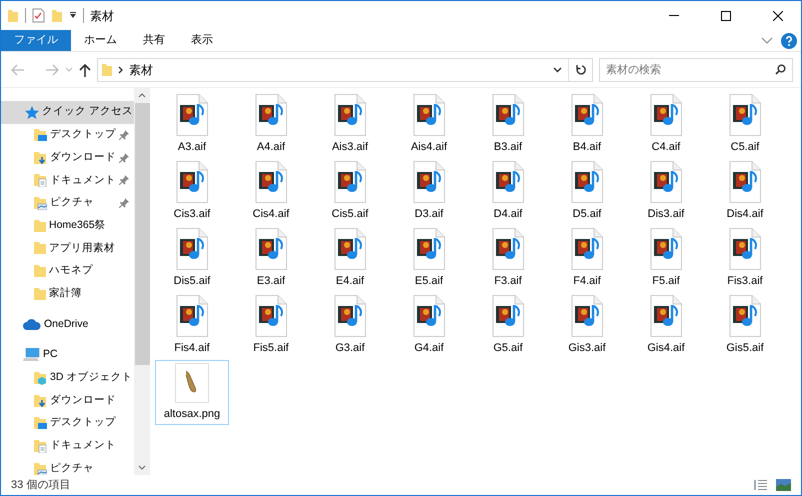 This screenshot has height=496, width=802. I want to click on file-item: Gis4.aif, so click(666, 325).